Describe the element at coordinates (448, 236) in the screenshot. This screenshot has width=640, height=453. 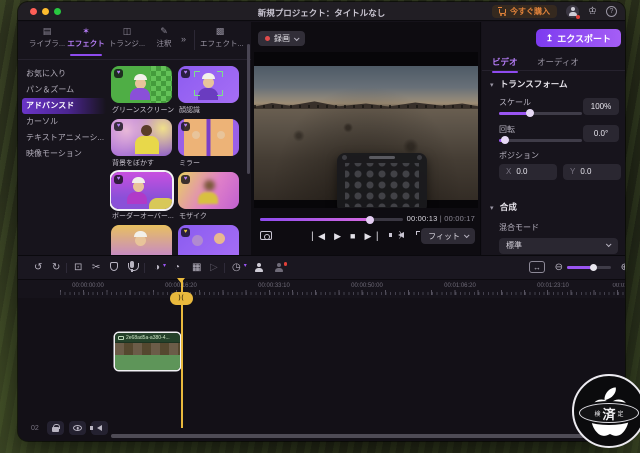
I see `fit-zoom-dropdown: フィット` at that location.